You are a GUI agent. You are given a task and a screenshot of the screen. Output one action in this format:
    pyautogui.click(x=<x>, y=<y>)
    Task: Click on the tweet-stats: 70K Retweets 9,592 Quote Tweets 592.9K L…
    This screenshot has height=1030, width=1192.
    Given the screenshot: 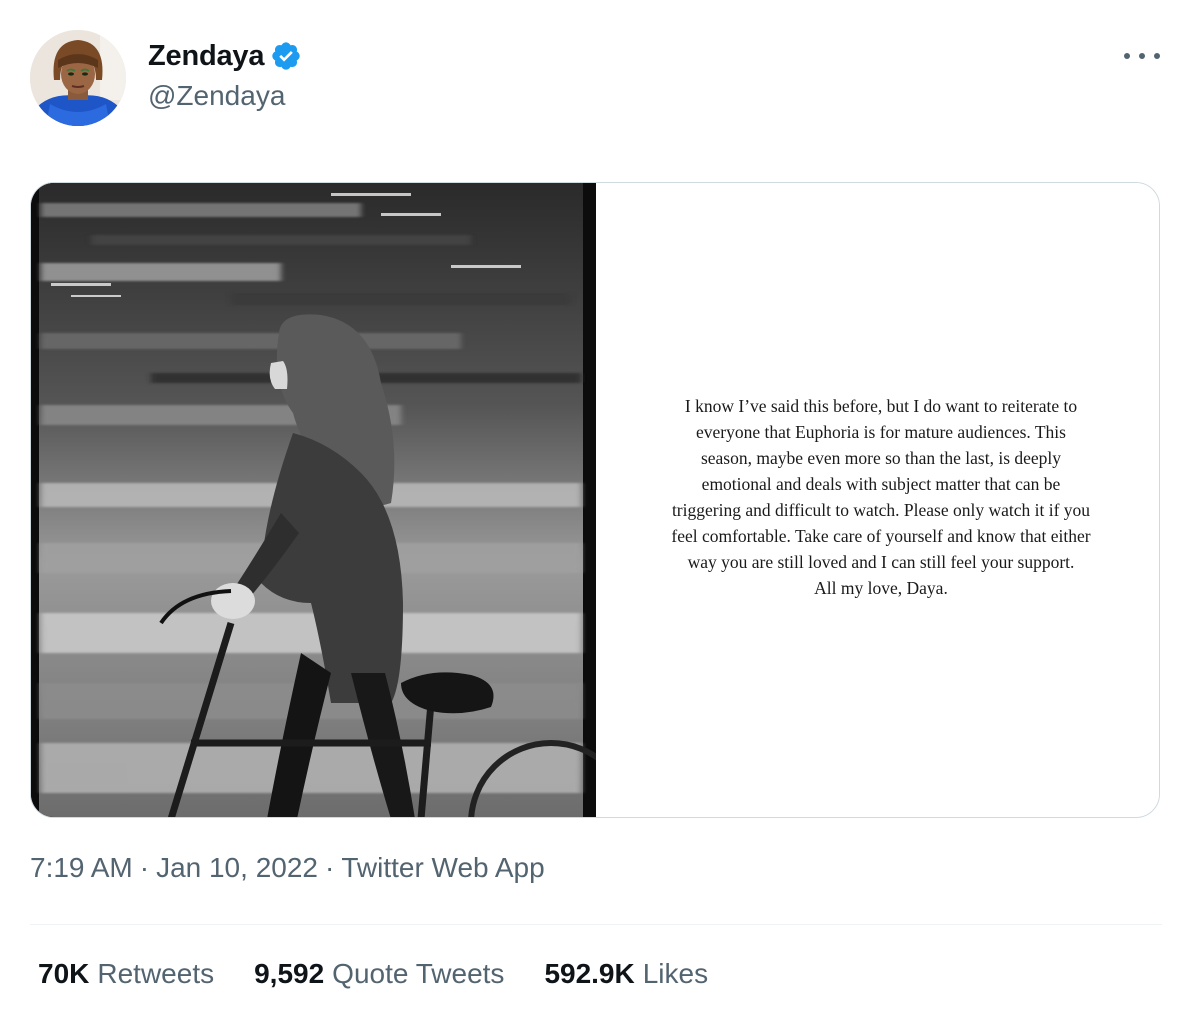 What is the action you would take?
    pyautogui.click(x=393, y=974)
    